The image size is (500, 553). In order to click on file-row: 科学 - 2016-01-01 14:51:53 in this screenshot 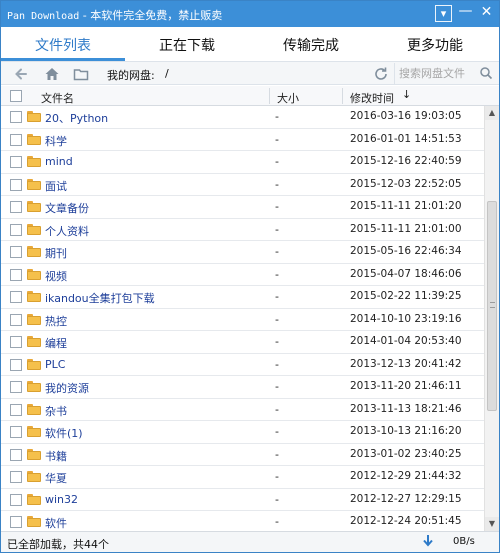, I will do `click(242, 140)`.